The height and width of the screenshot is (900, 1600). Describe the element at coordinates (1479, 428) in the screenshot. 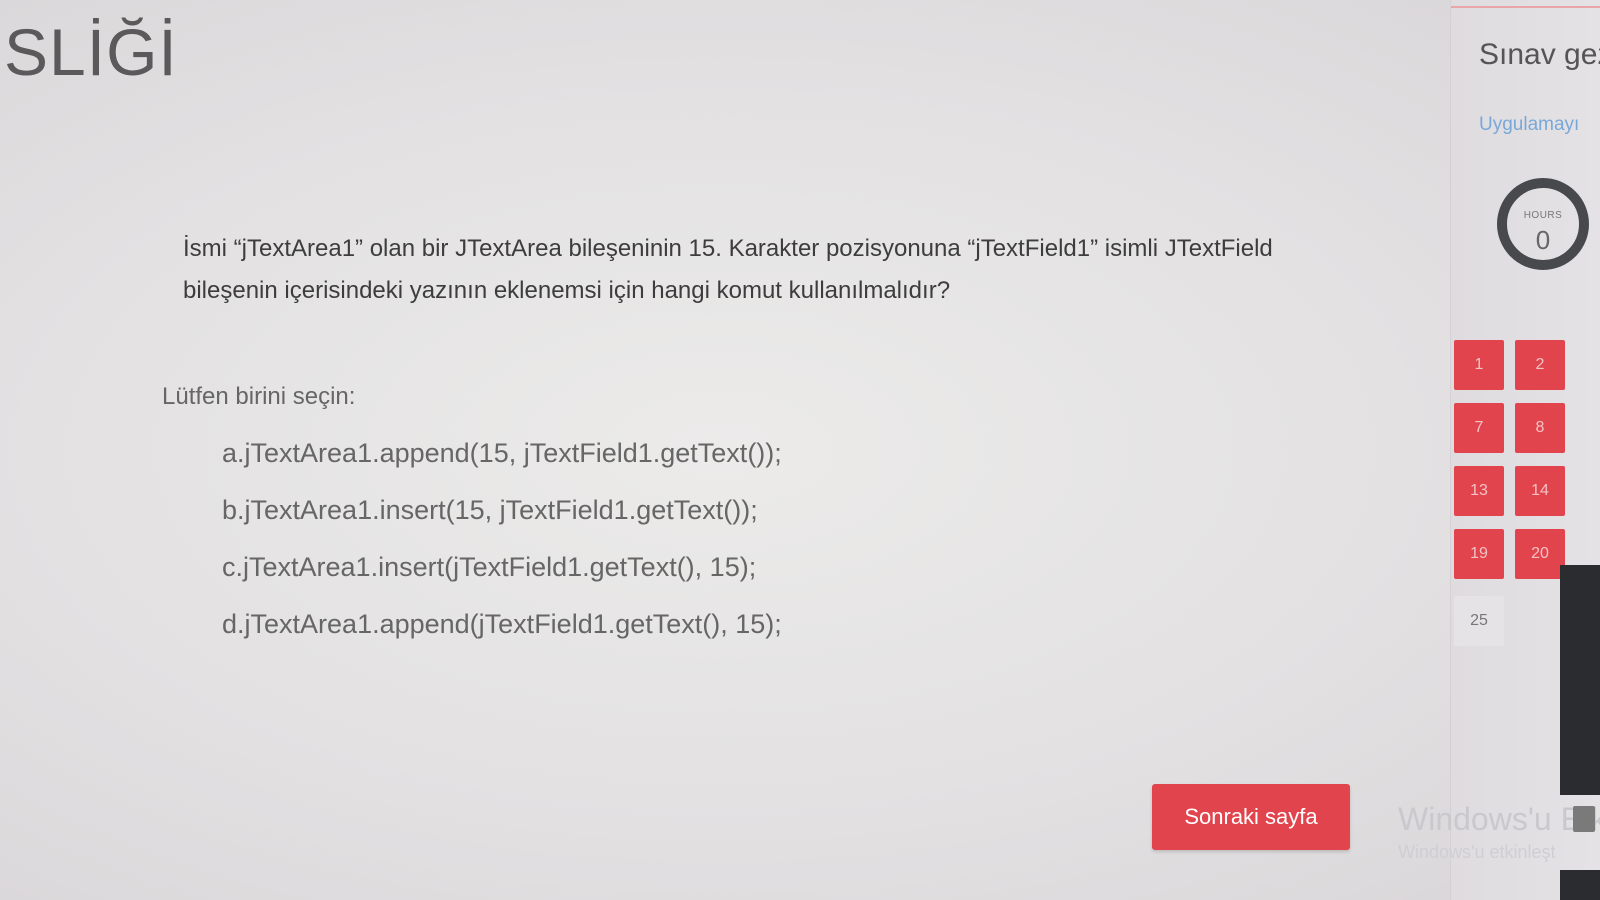

I see `nav-question-7: 7` at that location.